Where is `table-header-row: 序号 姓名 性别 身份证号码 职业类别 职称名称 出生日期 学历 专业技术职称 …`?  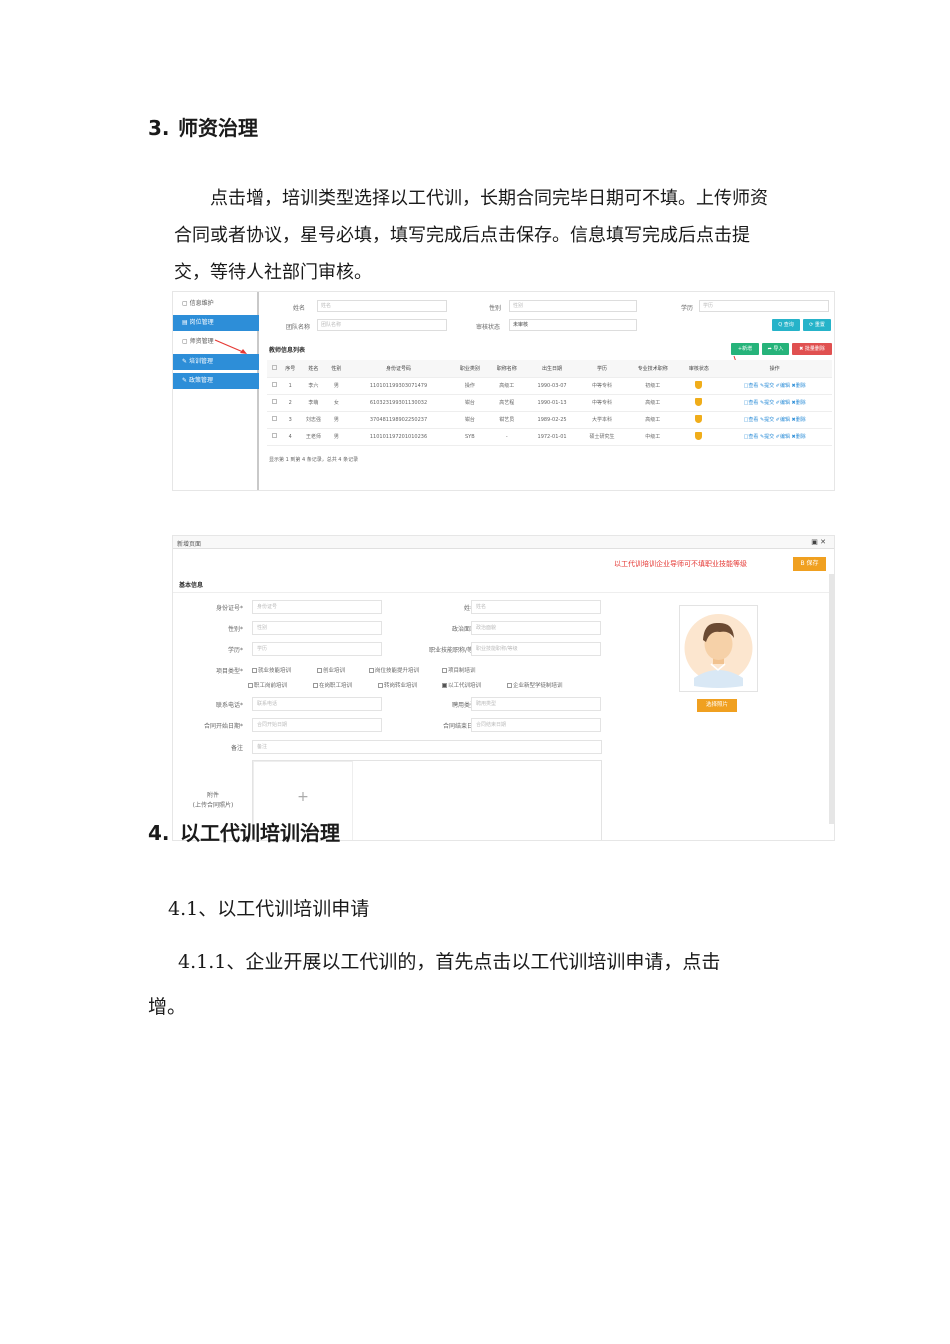
table-header-row: 序号 姓名 性别 身份证号码 职业类别 职称名称 出生日期 学历 专业技术职称 … is located at coordinates (549, 369).